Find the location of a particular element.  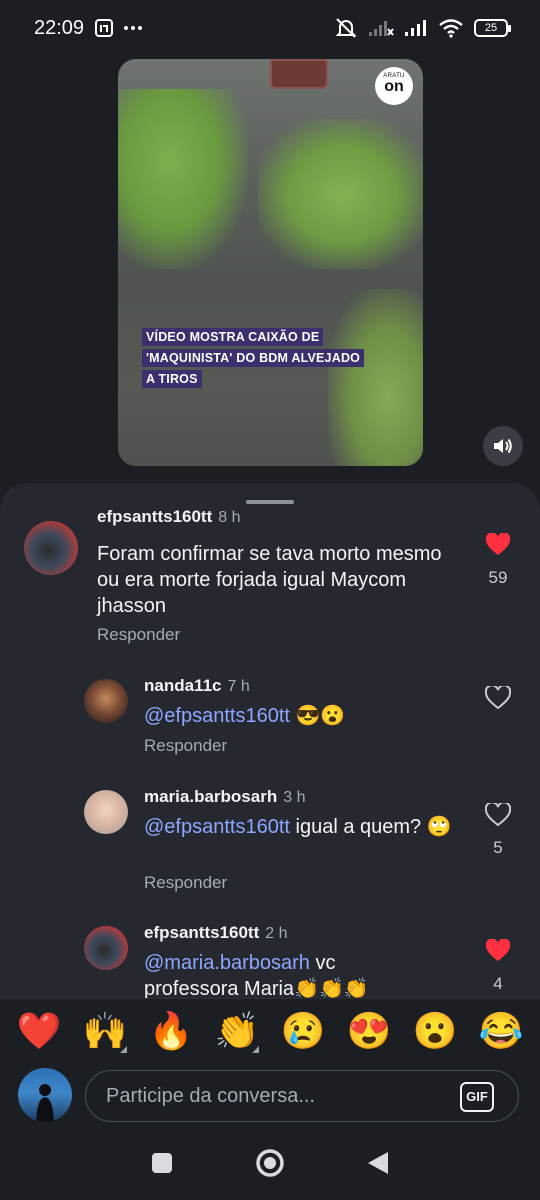

comment-username: efpsantts160tt 8 h is located at coordinates (169, 517).